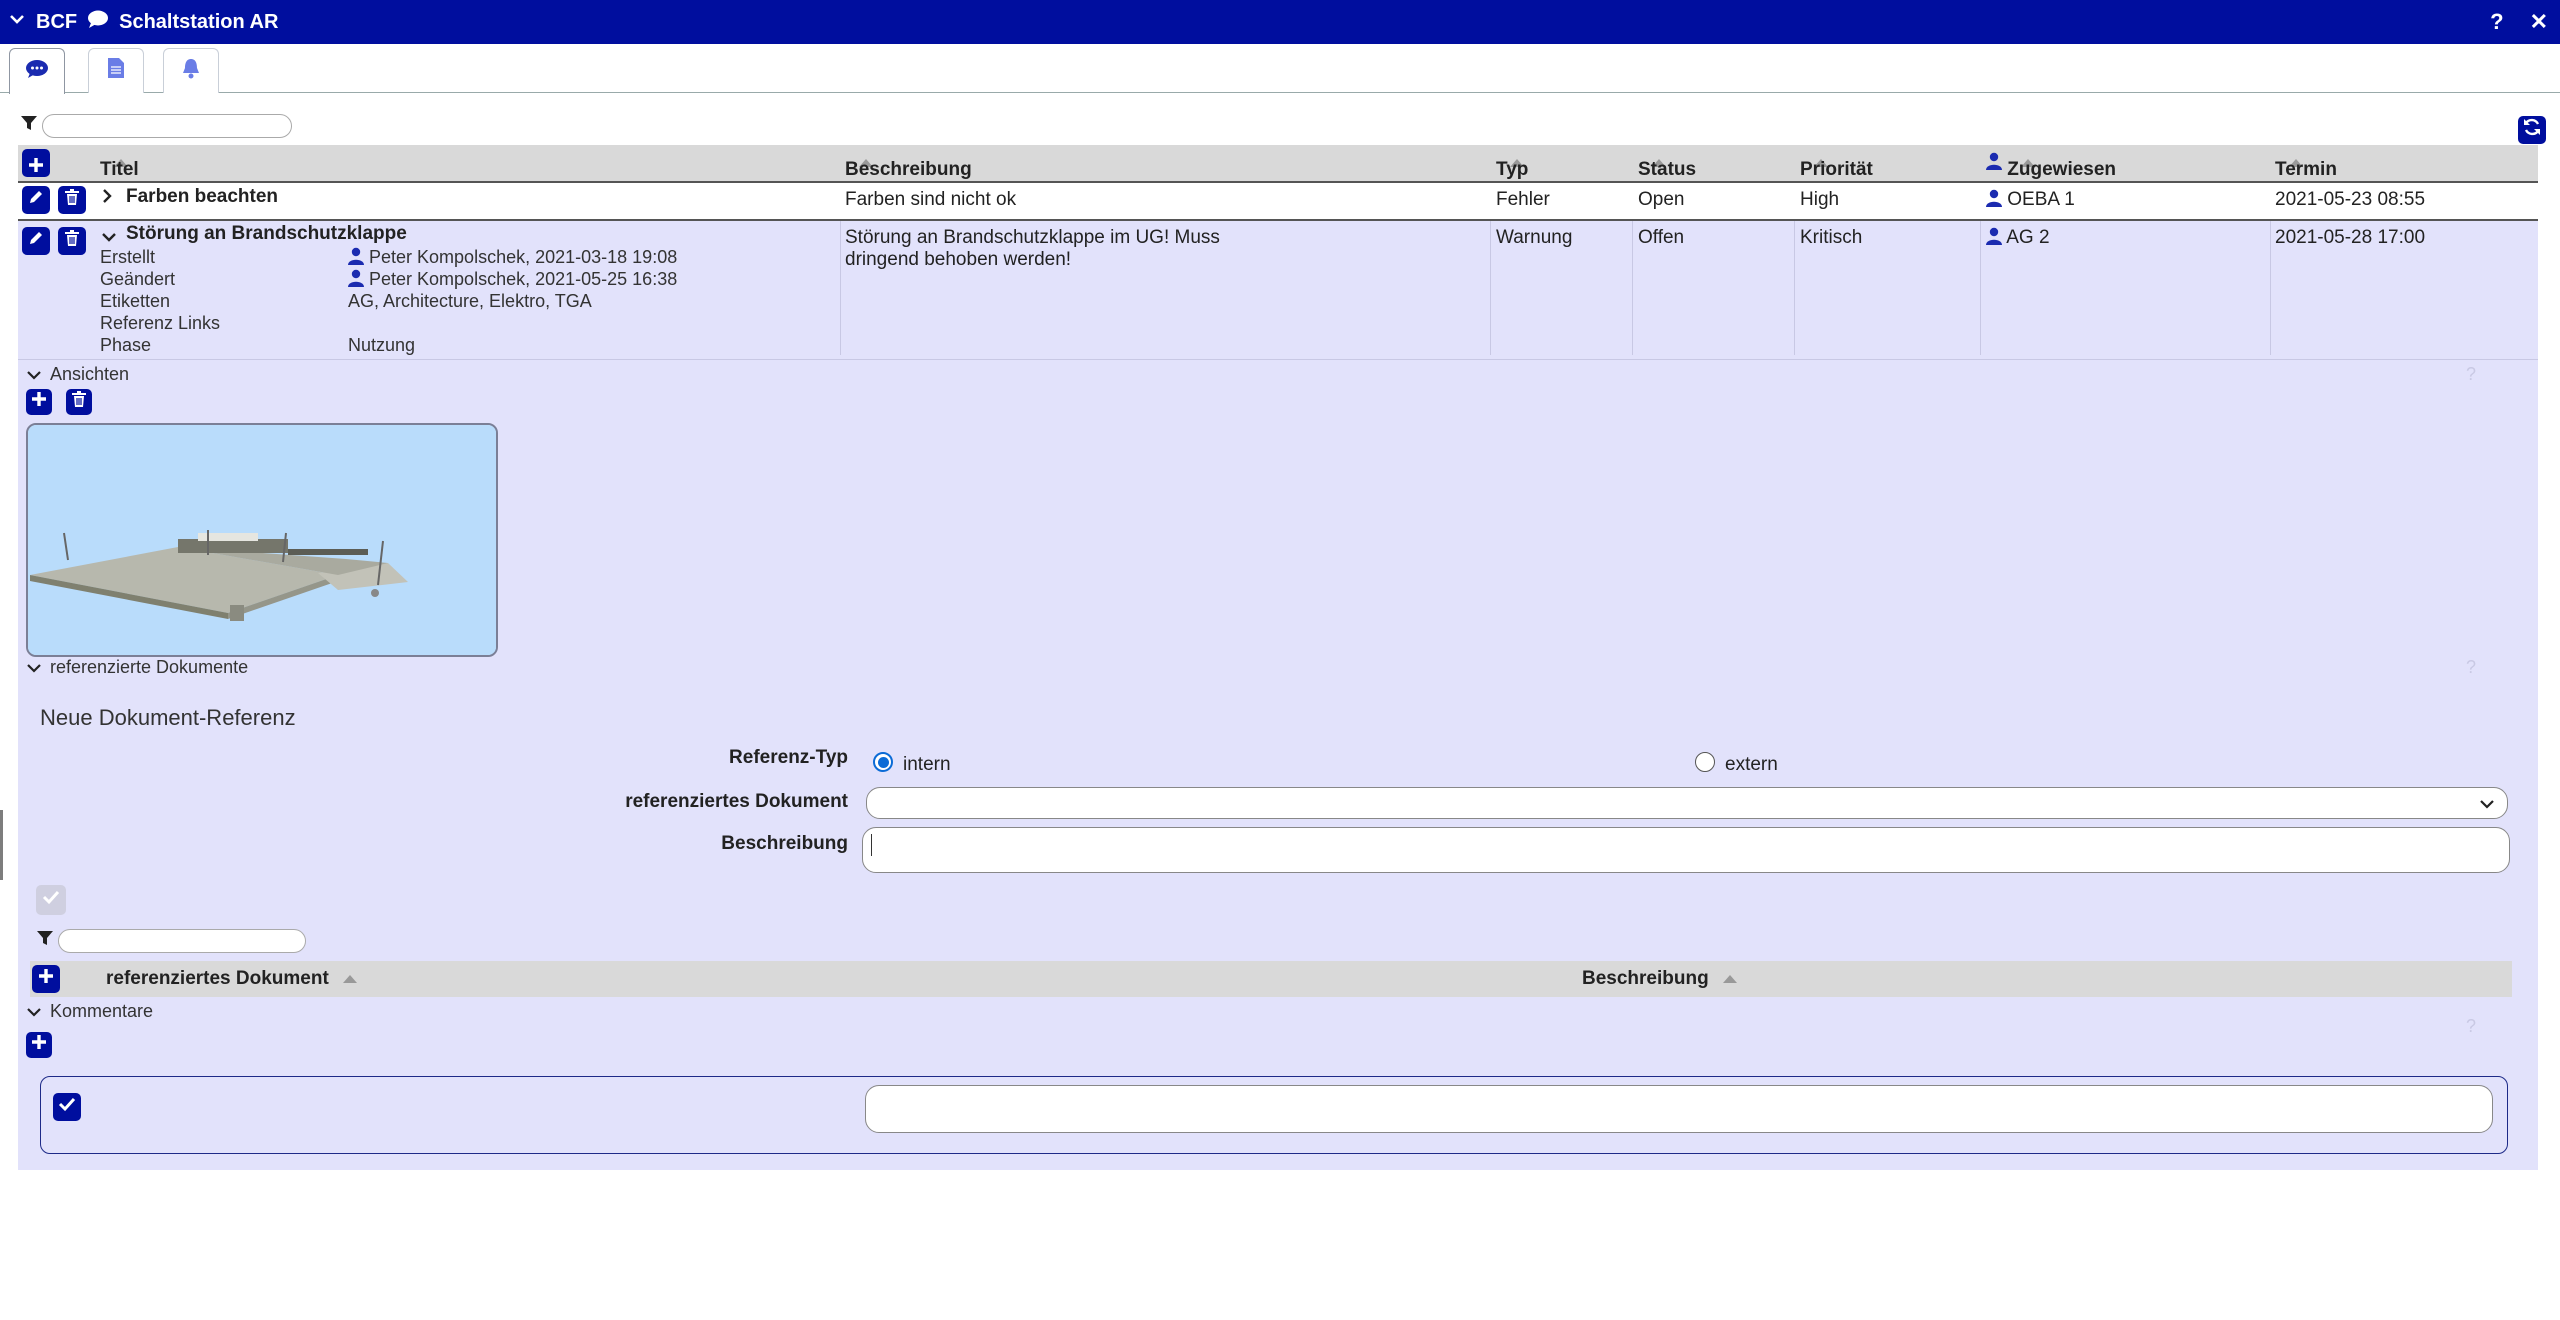 This screenshot has width=2560, height=1320. What do you see at coordinates (107, 199) in the screenshot?
I see `expand-row-chevron-icon` at bounding box center [107, 199].